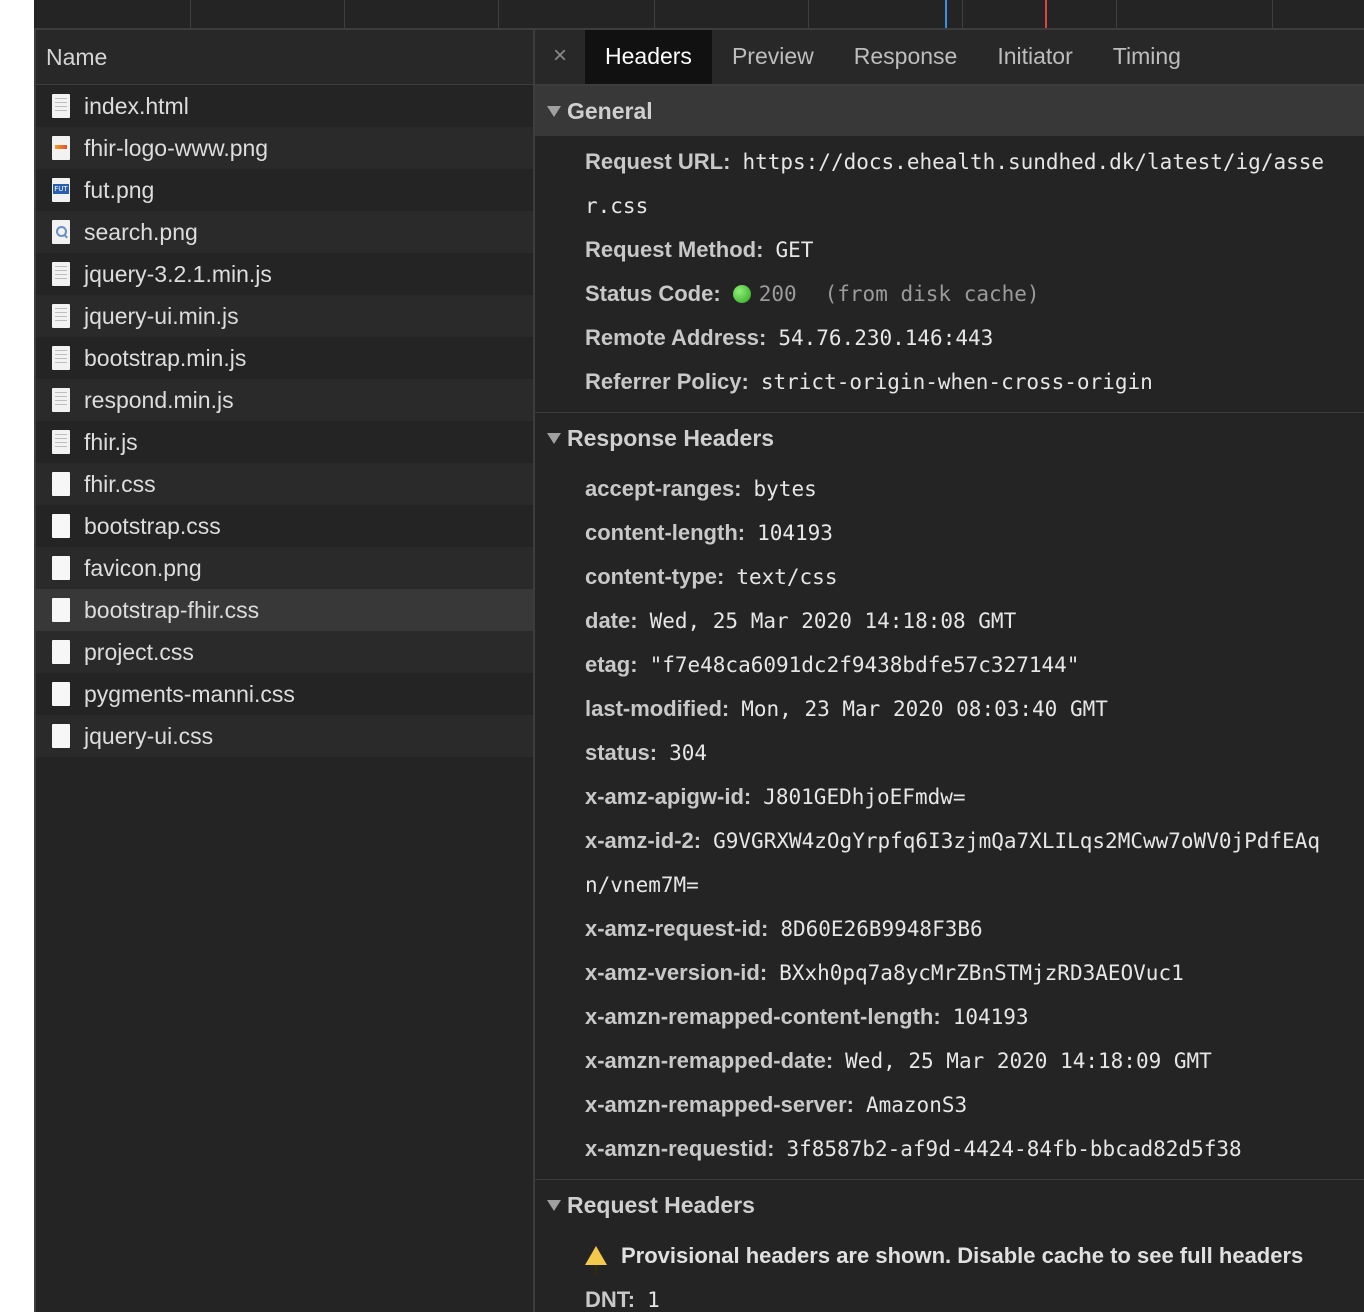 The height and width of the screenshot is (1312, 1364). I want to click on request-row: bootstrap-fhir.css, so click(284, 610).